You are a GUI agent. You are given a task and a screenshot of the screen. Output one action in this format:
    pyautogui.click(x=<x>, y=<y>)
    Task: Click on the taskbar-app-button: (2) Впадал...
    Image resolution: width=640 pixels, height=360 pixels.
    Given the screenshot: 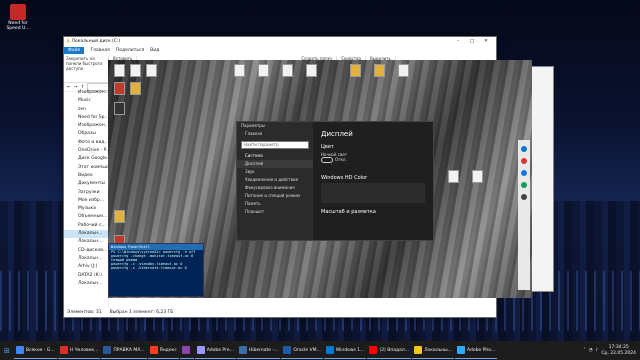 What is the action you would take?
    pyautogui.click(x=389, y=351)
    